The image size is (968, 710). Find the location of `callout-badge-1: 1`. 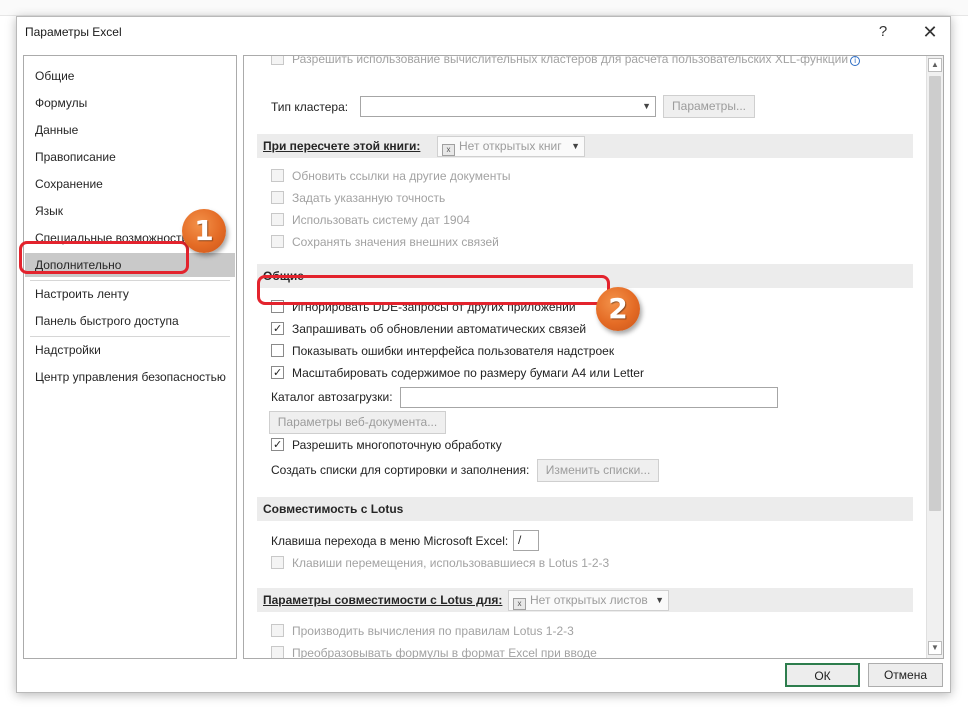

callout-badge-1: 1 is located at coordinates (204, 231).